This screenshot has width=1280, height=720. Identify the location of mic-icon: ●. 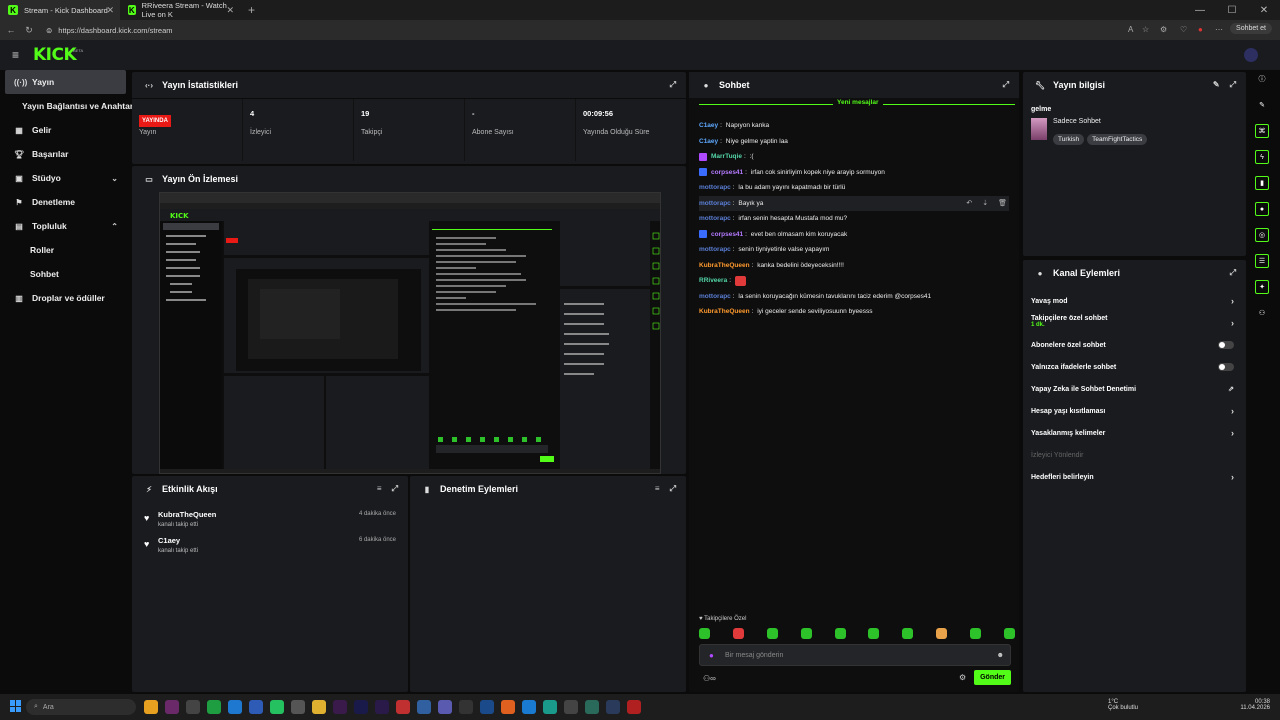
(711, 655).